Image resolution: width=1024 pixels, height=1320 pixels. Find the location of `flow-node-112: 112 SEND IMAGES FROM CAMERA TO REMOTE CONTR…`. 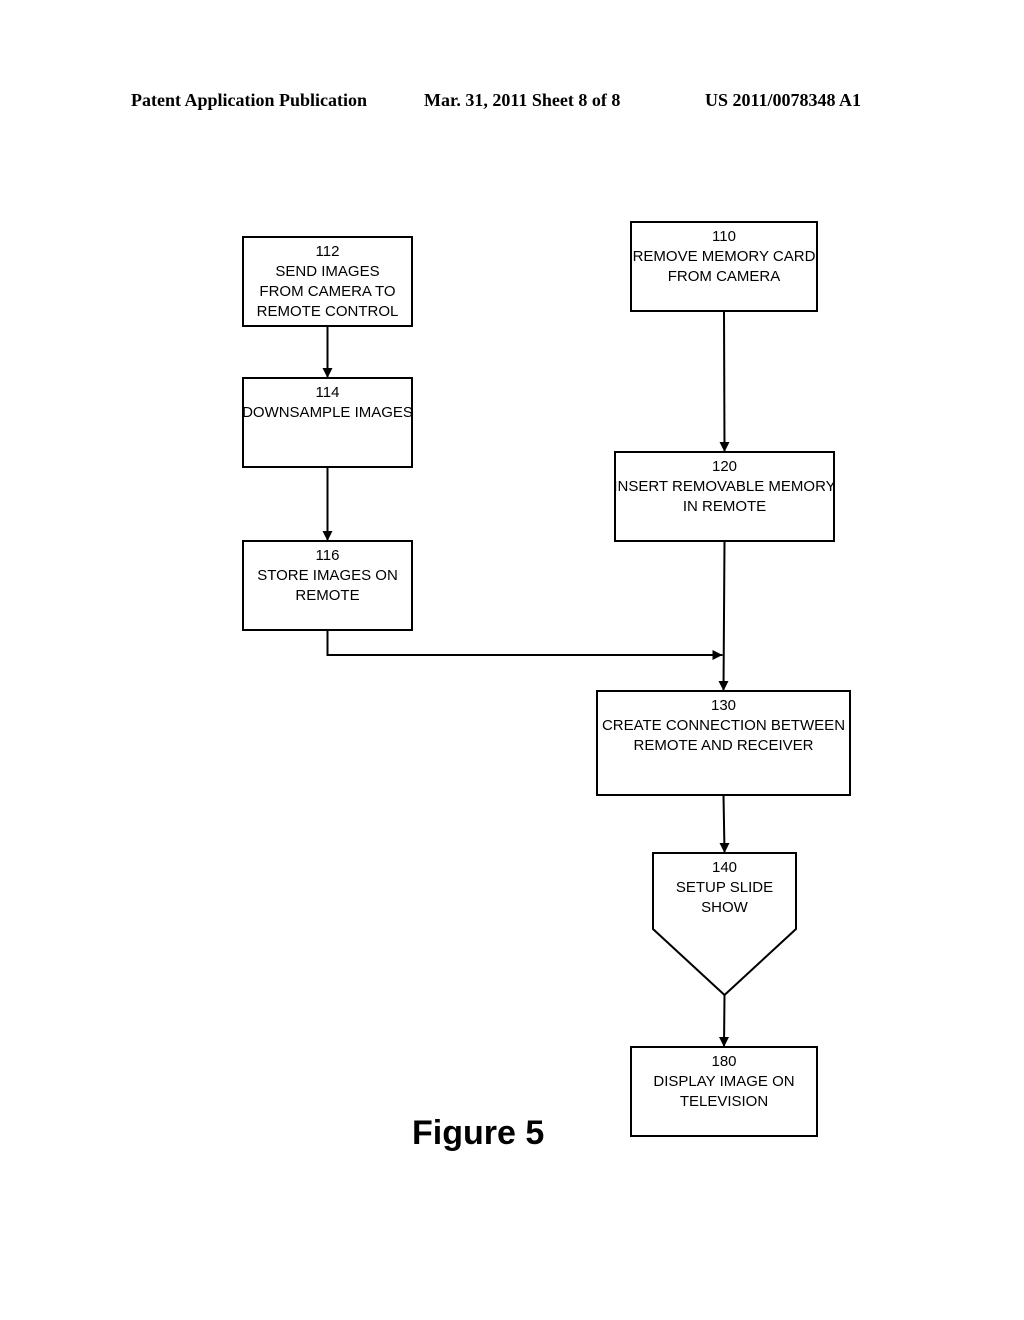

flow-node-112: 112 SEND IMAGES FROM CAMERA TO REMOTE CONTR… is located at coordinates (327, 281).